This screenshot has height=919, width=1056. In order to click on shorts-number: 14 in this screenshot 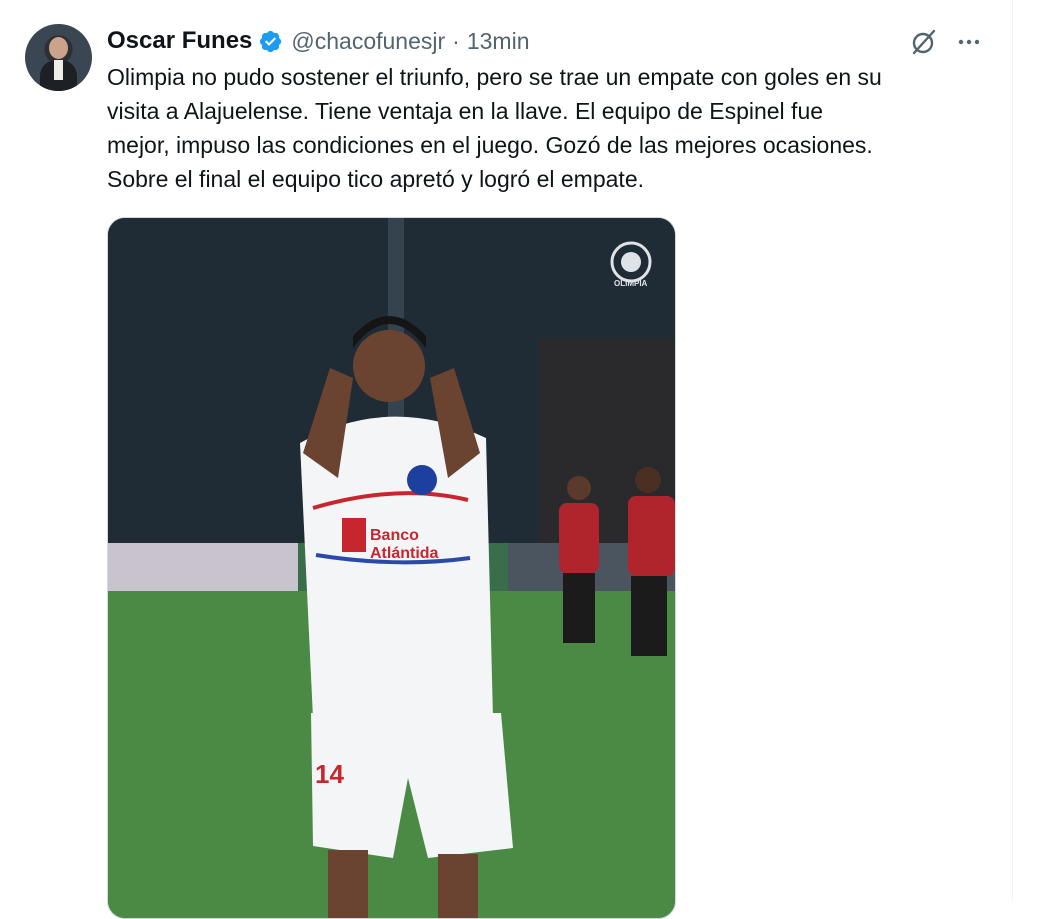, I will do `click(329, 774)`.